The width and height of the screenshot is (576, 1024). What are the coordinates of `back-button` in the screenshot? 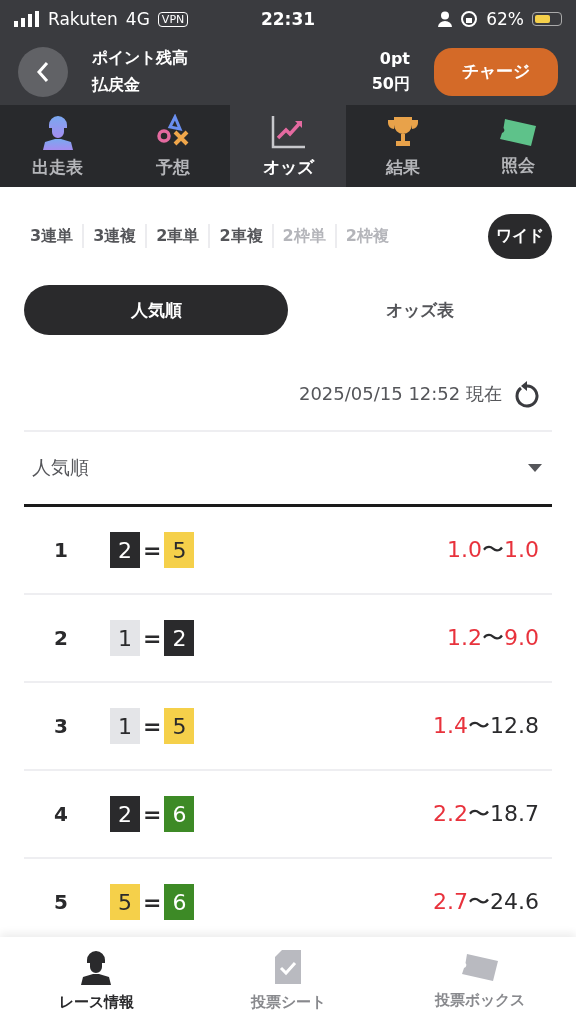 It's located at (43, 71).